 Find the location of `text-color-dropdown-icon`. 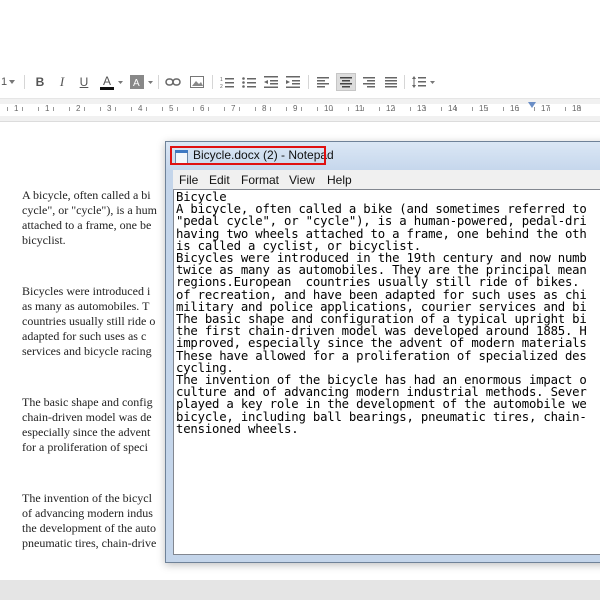

text-color-dropdown-icon is located at coordinates (120, 82).